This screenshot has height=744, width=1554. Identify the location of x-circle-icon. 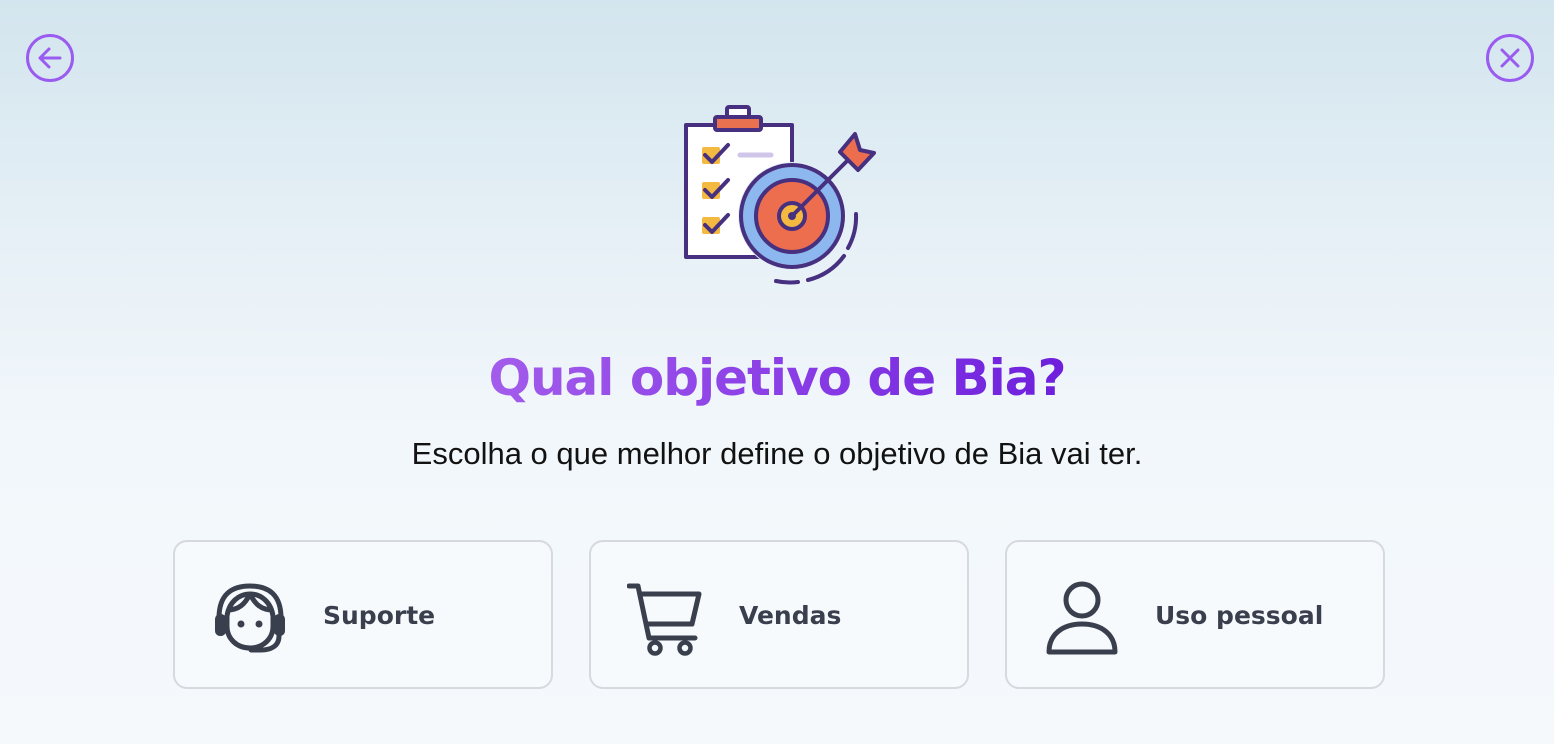
(1510, 58).